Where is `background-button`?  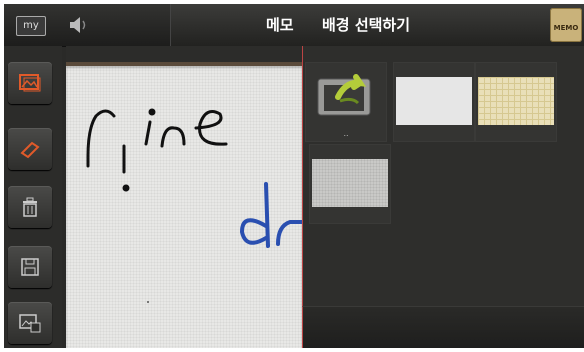
background-button is located at coordinates (30, 83).